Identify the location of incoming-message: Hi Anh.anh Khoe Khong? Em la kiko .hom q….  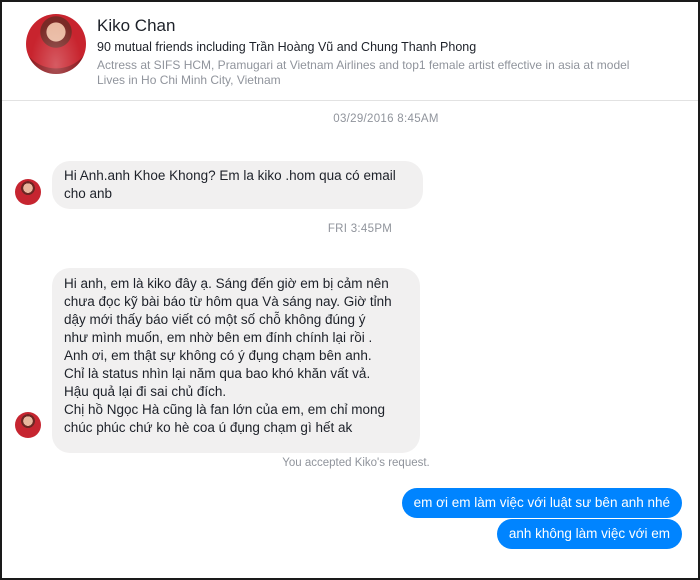
(237, 185).